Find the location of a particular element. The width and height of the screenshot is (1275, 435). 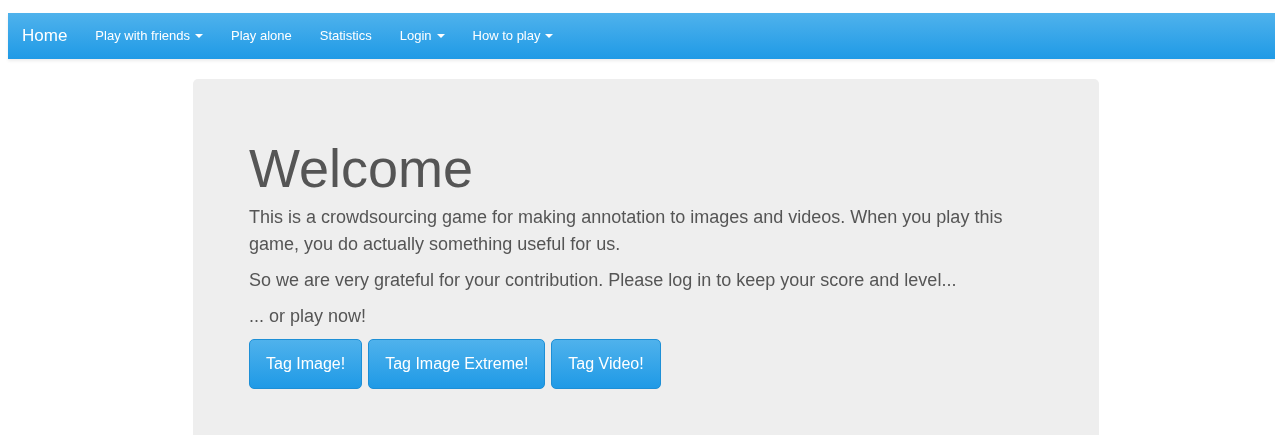

home-link: Home is located at coordinates (45, 36).